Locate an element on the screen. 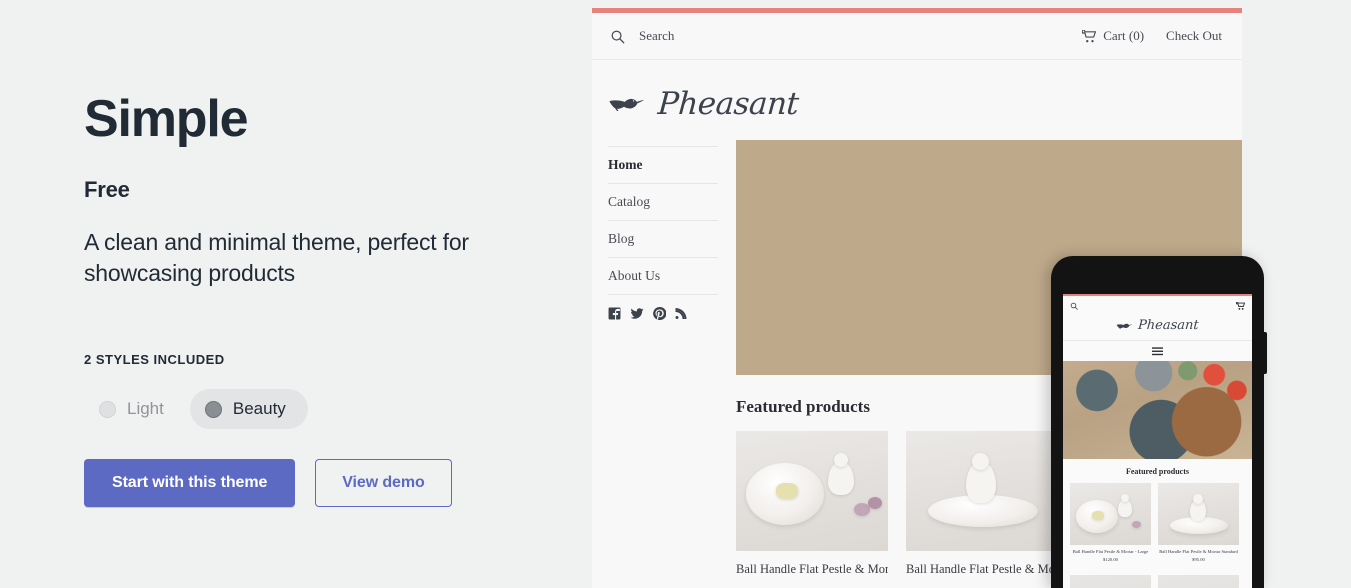 The height and width of the screenshot is (588, 1351). store-logo-text: Pheasant is located at coordinates (728, 104).